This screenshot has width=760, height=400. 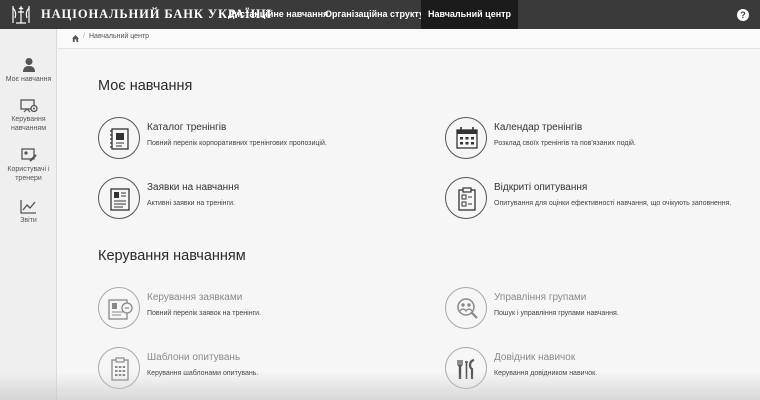 I want to click on card-description: Повний перелік заявок на тренінги., so click(x=204, y=313).